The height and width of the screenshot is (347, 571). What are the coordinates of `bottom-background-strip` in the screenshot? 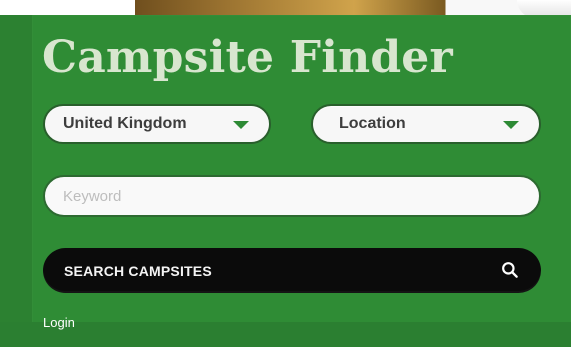 It's located at (285, 334).